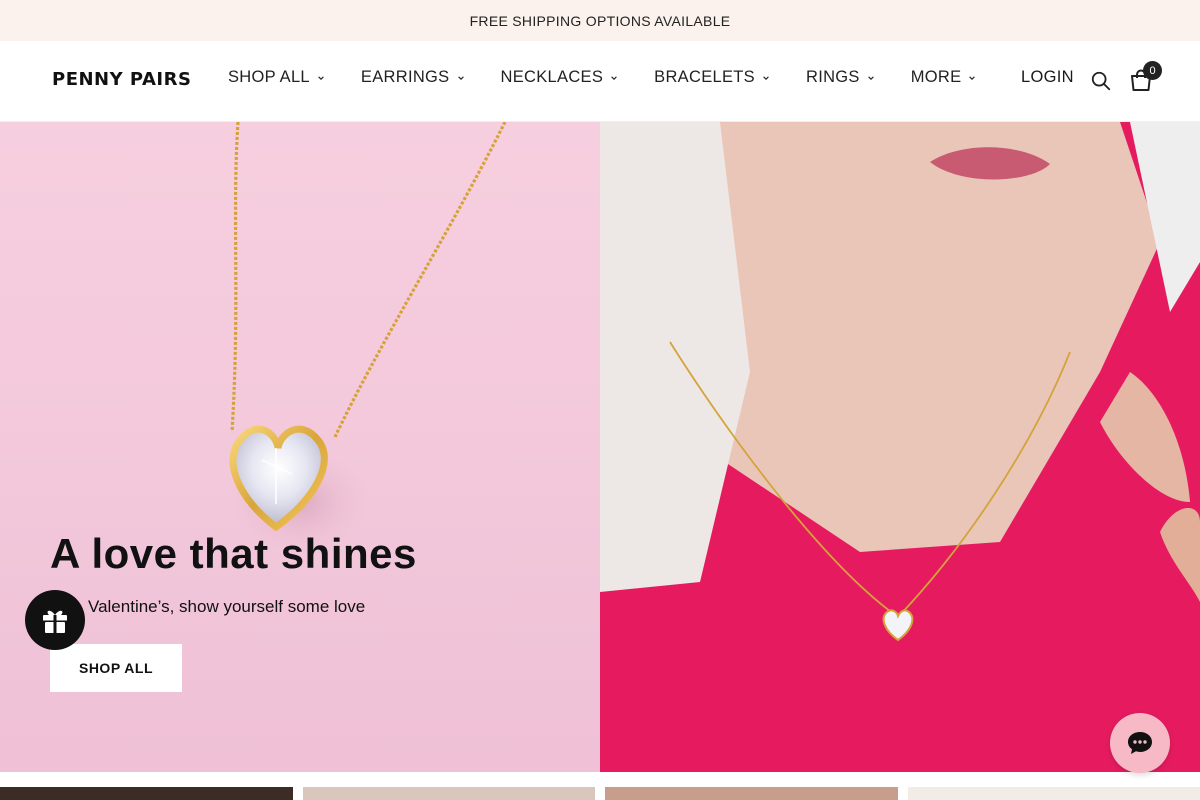 The height and width of the screenshot is (800, 1200). What do you see at coordinates (116, 668) in the screenshot?
I see `shop-all-button: SHOP ALL` at bounding box center [116, 668].